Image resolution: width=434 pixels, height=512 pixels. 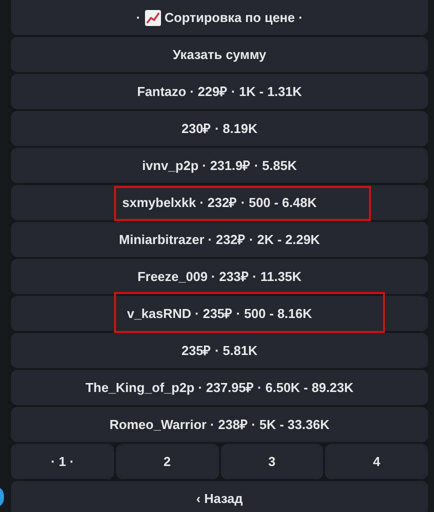 What do you see at coordinates (233, 17) in the screenshot?
I see `sort-label: Сортировка по цене ·` at bounding box center [233, 17].